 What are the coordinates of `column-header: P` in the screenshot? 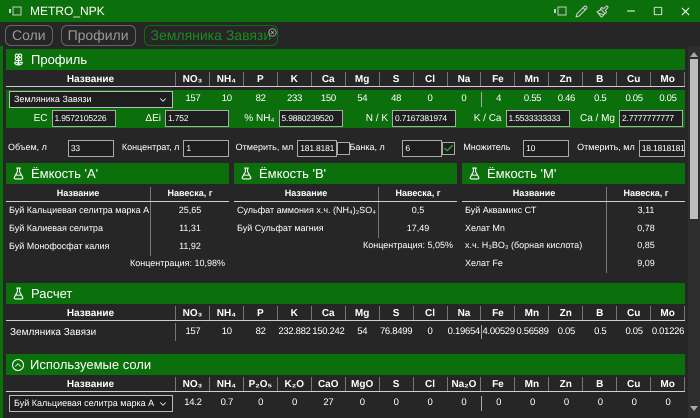 It's located at (261, 79).